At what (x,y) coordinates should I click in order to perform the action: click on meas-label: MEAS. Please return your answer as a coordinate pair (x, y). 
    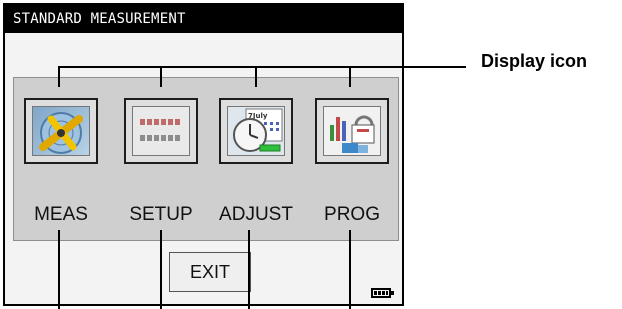
    Looking at the image, I should click on (61, 215).